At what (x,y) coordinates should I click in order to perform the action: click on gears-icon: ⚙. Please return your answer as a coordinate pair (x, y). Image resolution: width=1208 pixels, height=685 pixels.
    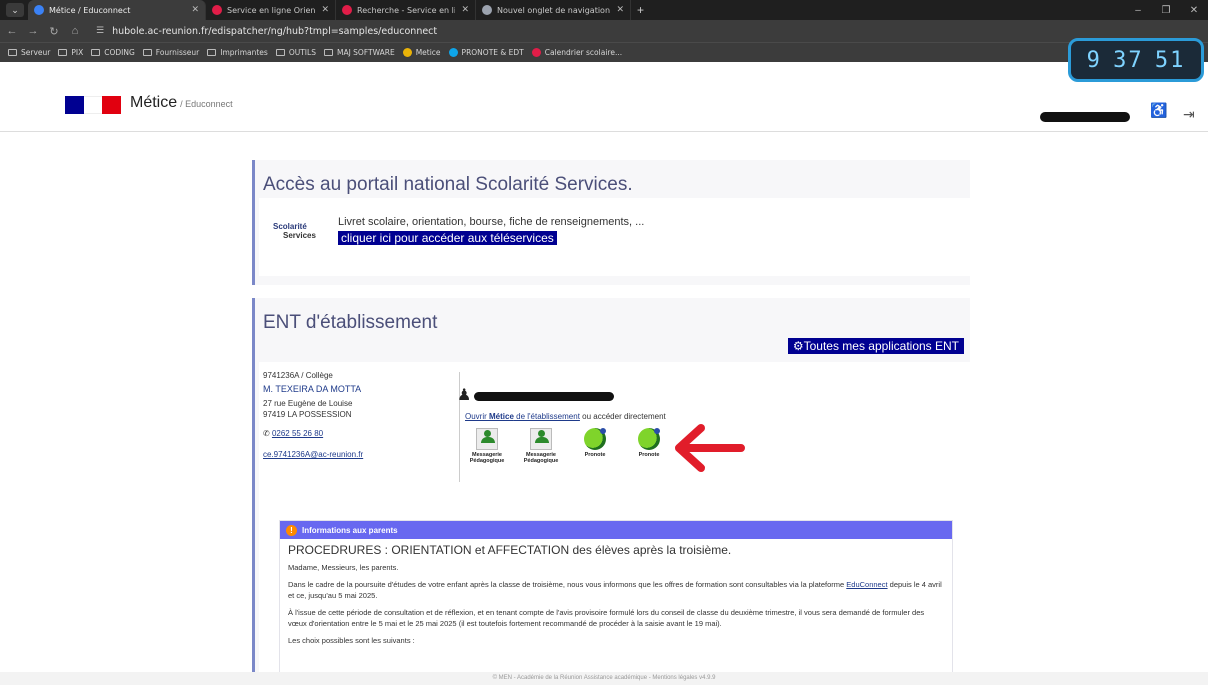
    Looking at the image, I should click on (798, 346).